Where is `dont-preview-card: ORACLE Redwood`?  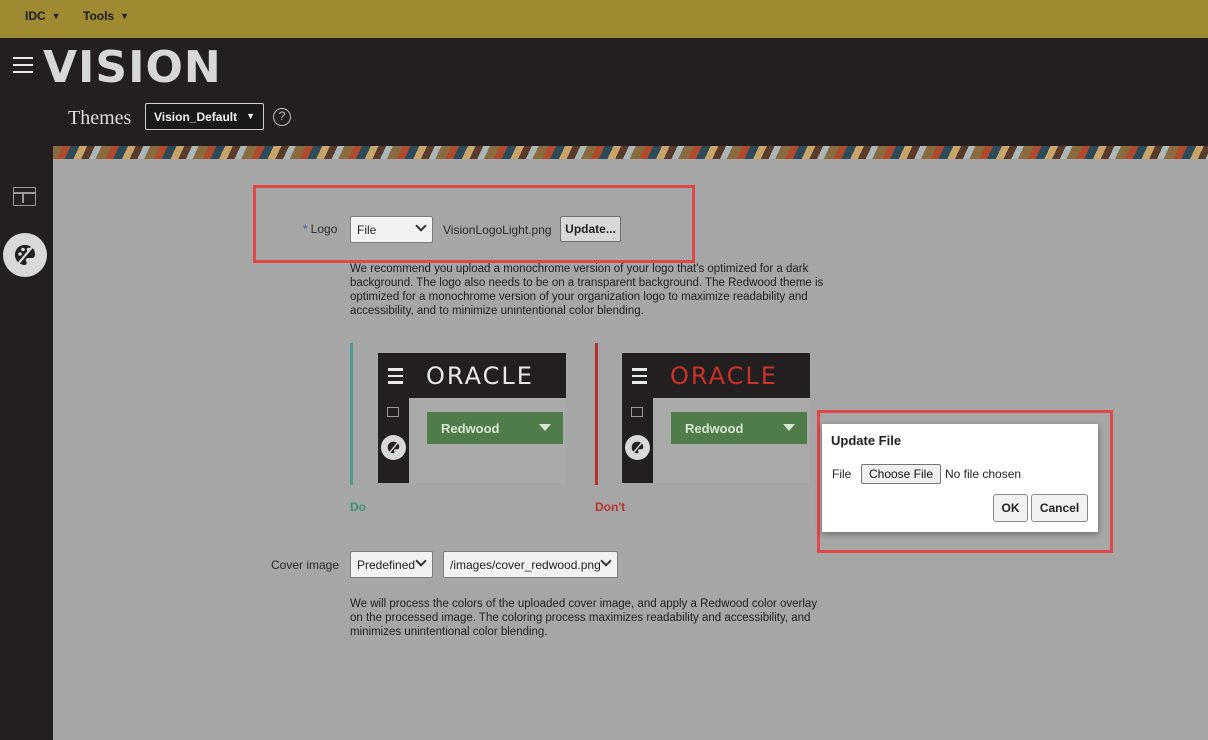 dont-preview-card: ORACLE Redwood is located at coordinates (716, 418).